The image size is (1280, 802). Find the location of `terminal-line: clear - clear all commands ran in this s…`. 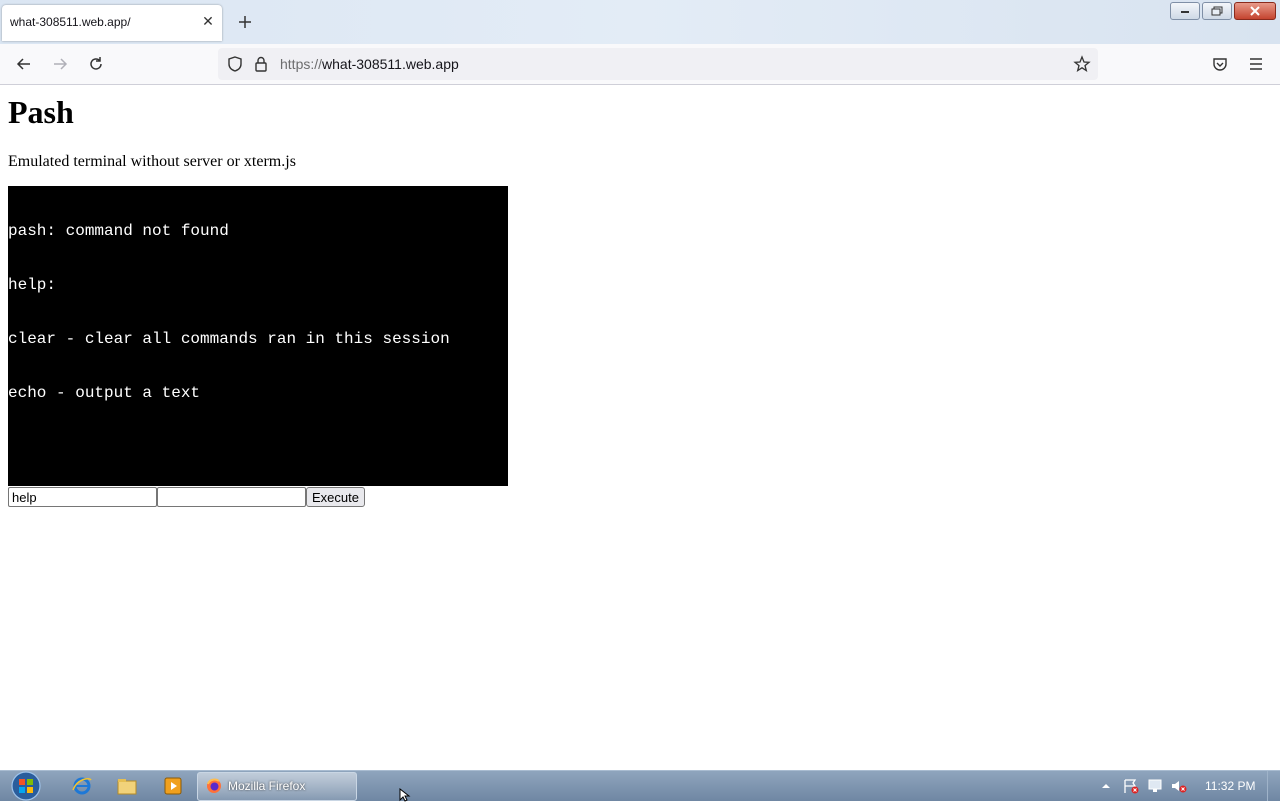

terminal-line: clear - clear all commands ran in this s… is located at coordinates (229, 339).